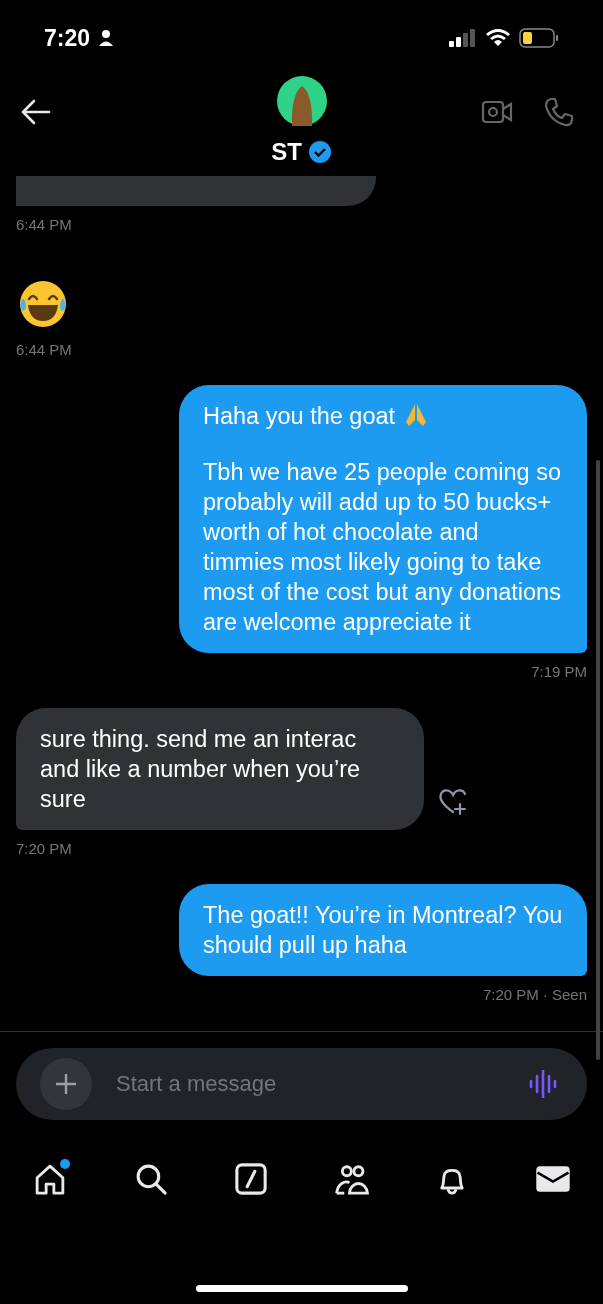  Describe the element at coordinates (559, 112) in the screenshot. I see `phone-icon` at that location.